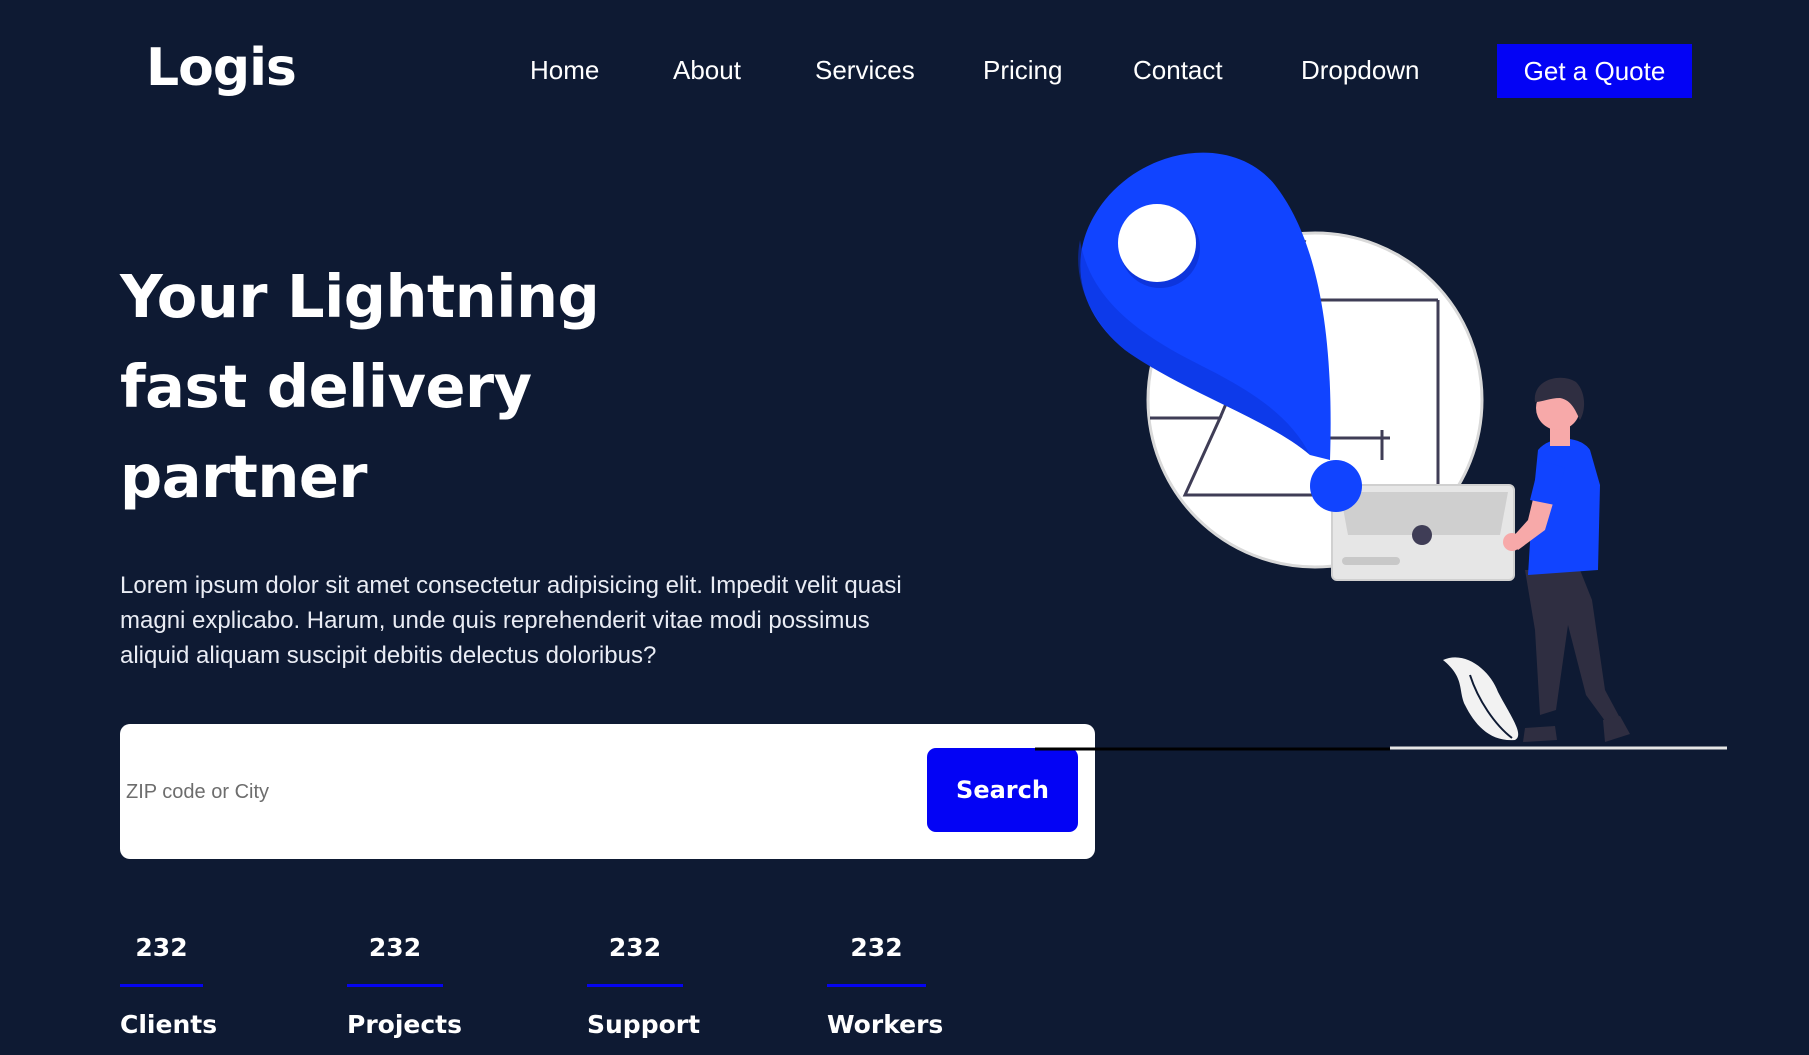 The image size is (1809, 1055). What do you see at coordinates (1157, 243) in the screenshot?
I see `map-pin-hole` at bounding box center [1157, 243].